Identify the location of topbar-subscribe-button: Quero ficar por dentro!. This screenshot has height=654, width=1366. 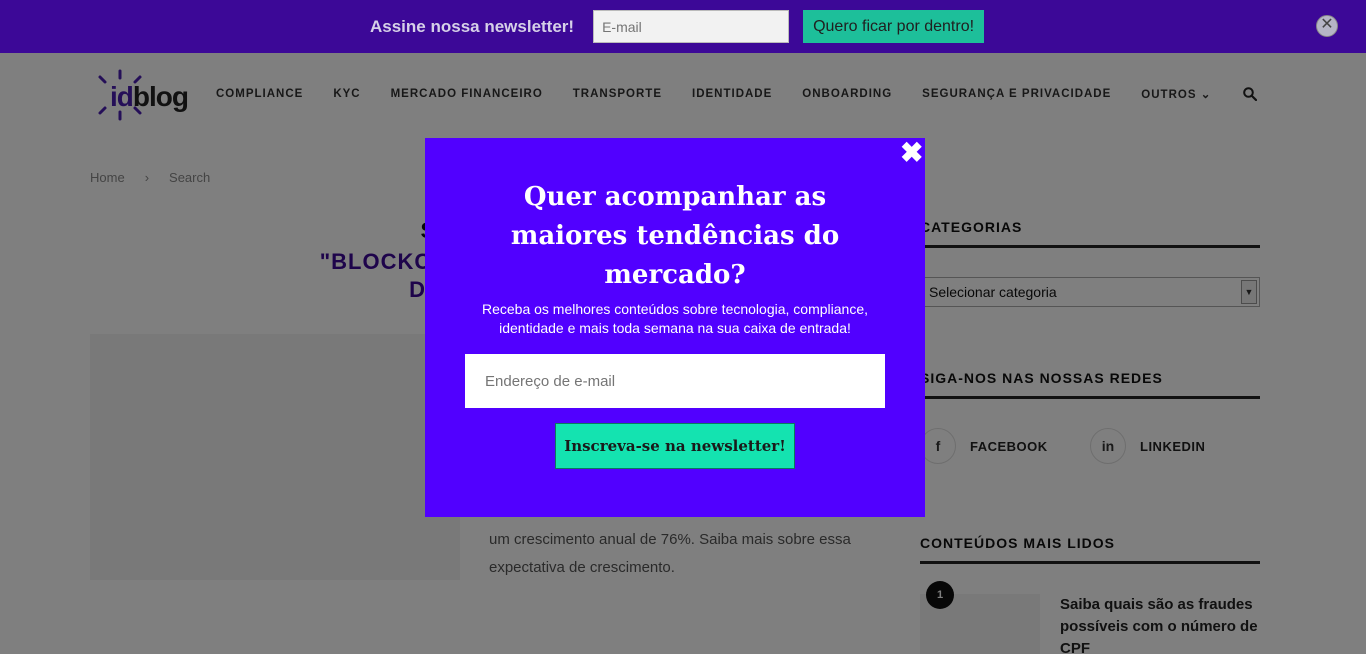
(894, 26).